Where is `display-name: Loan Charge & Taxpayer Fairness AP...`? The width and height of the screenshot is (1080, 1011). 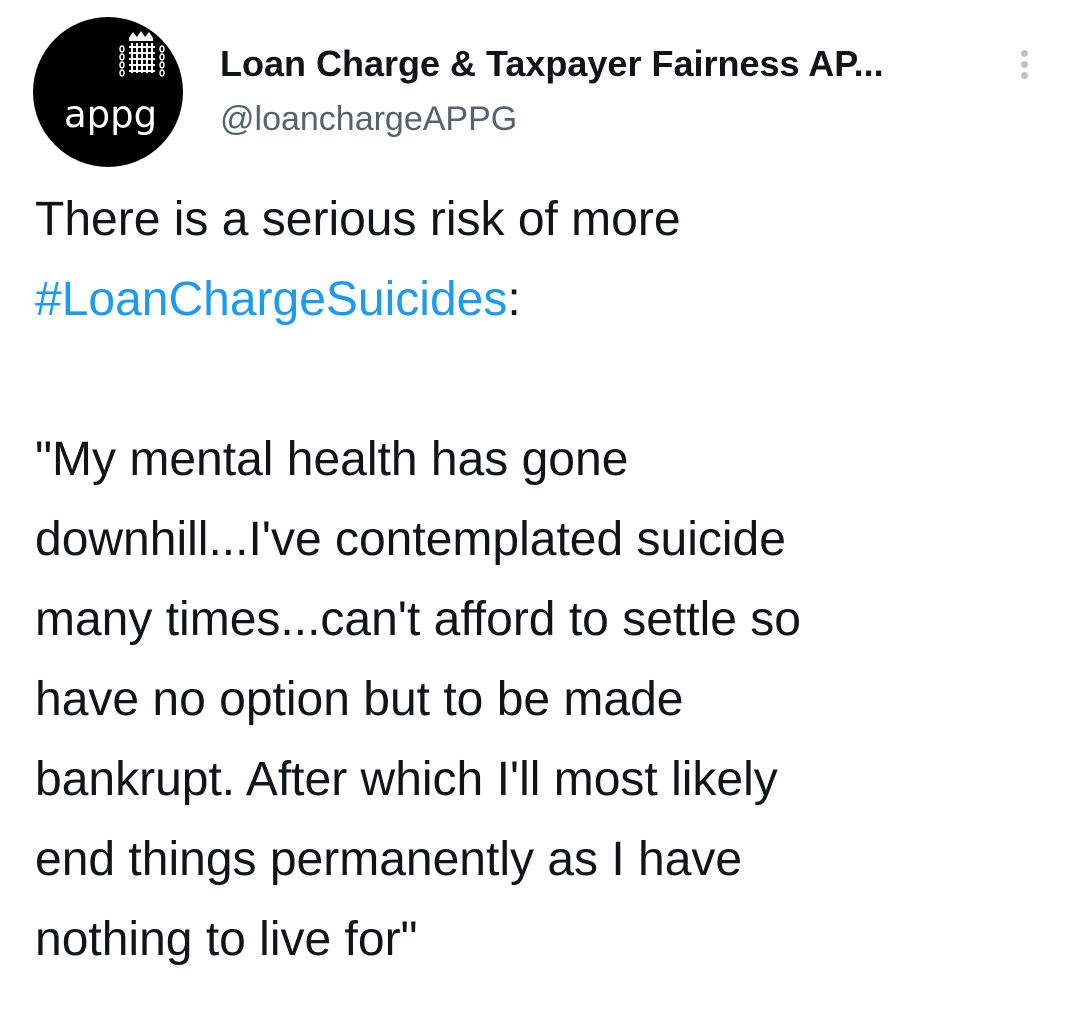 display-name: Loan Charge & Taxpayer Fairness AP... is located at coordinates (615, 64).